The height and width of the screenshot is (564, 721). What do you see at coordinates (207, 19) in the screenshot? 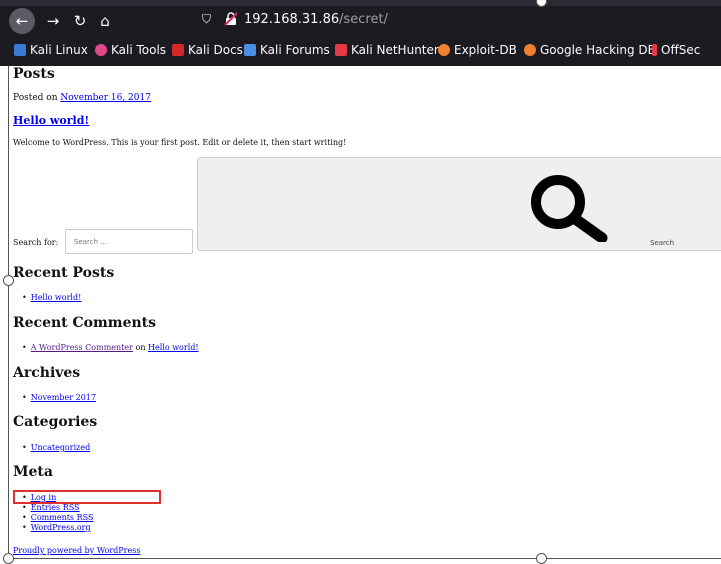
I see `shield-icon: ⛉` at bounding box center [207, 19].